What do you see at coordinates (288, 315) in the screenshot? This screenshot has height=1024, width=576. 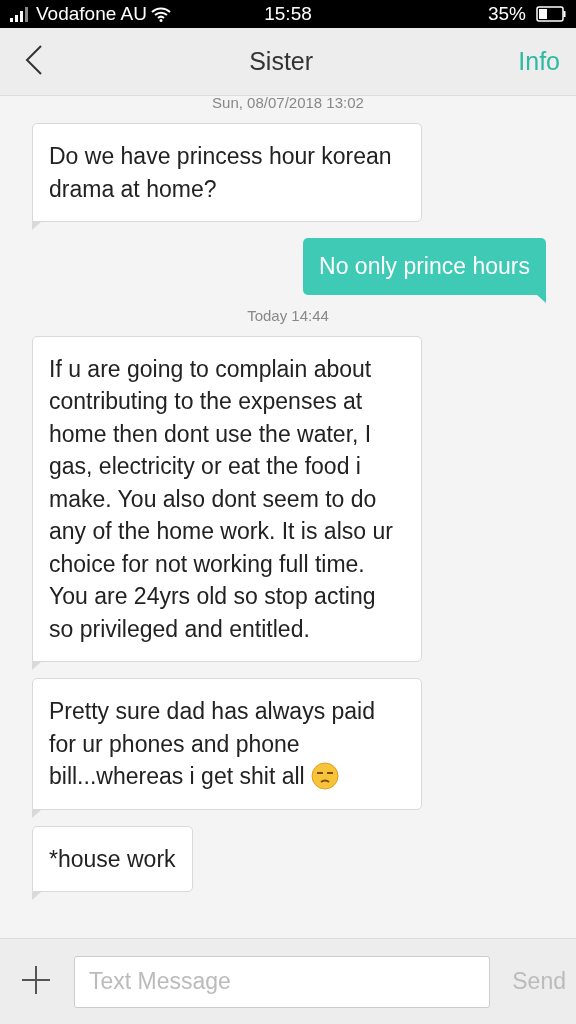 I see `timestamp: Today 14:44` at bounding box center [288, 315].